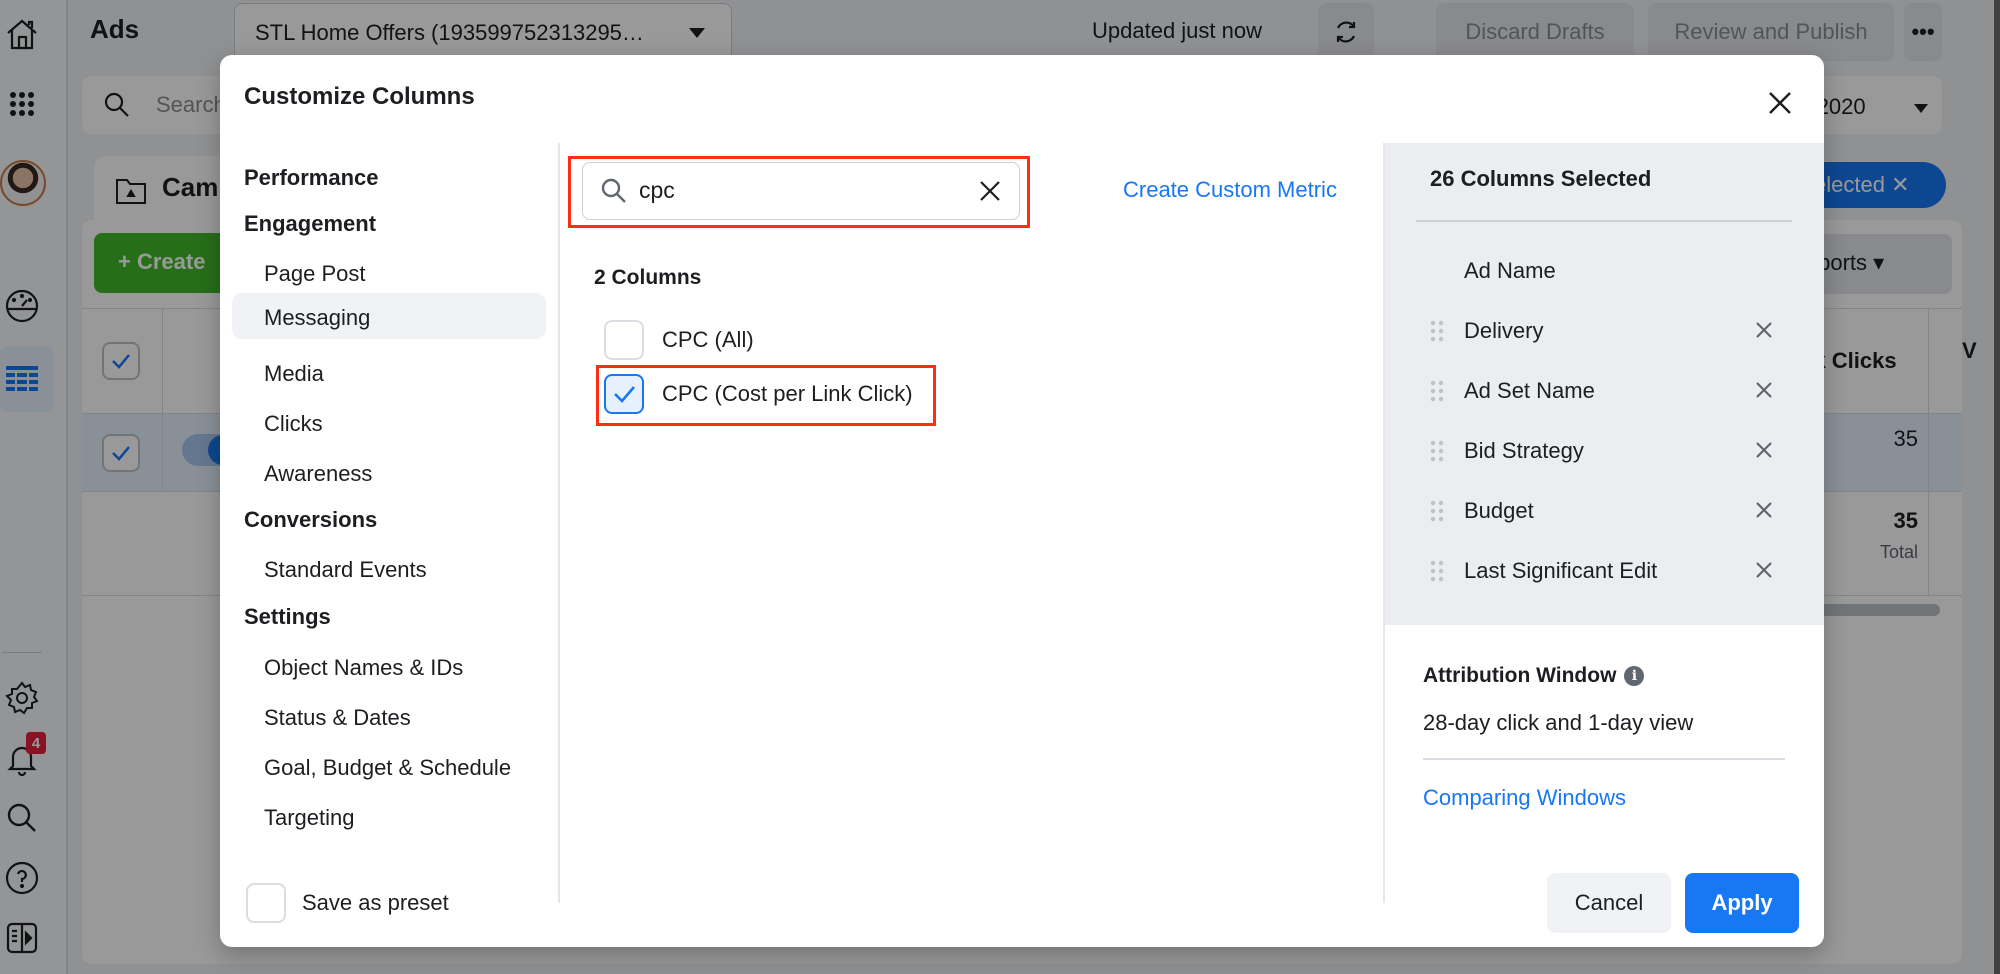 The image size is (2000, 974). What do you see at coordinates (389, 716) in the screenshot?
I see `category-status-dates: Status & Dates` at bounding box center [389, 716].